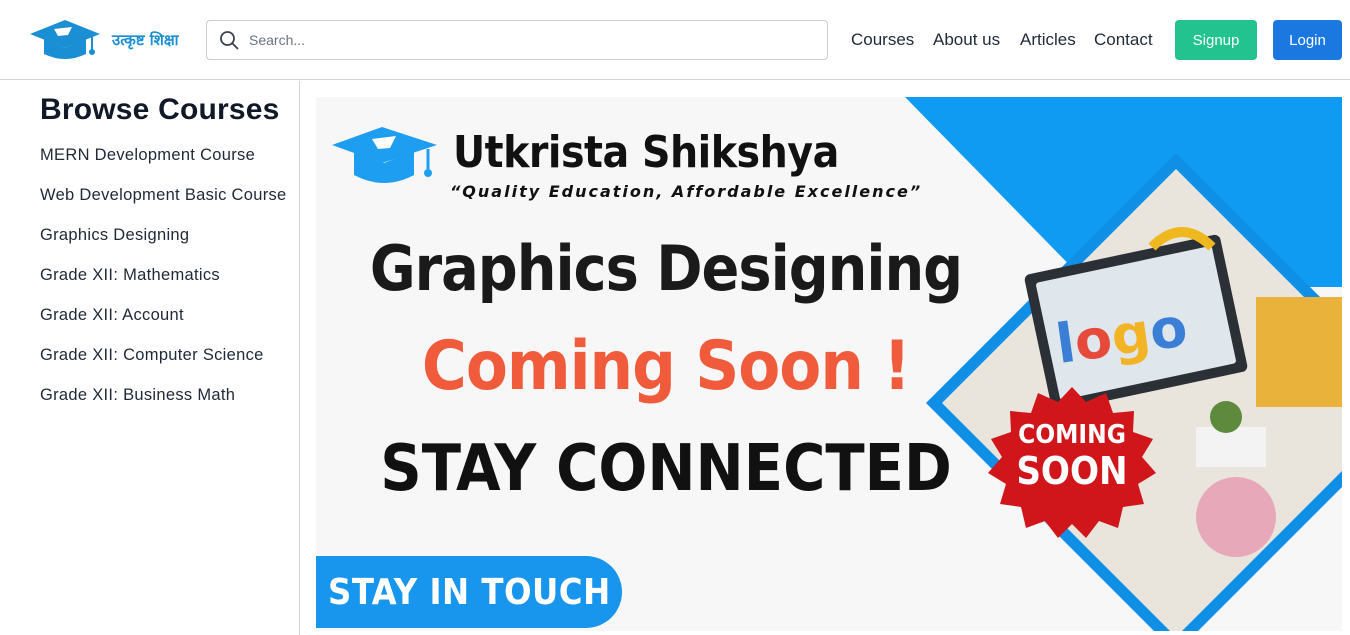  I want to click on signup-button: Signup, so click(1216, 40).